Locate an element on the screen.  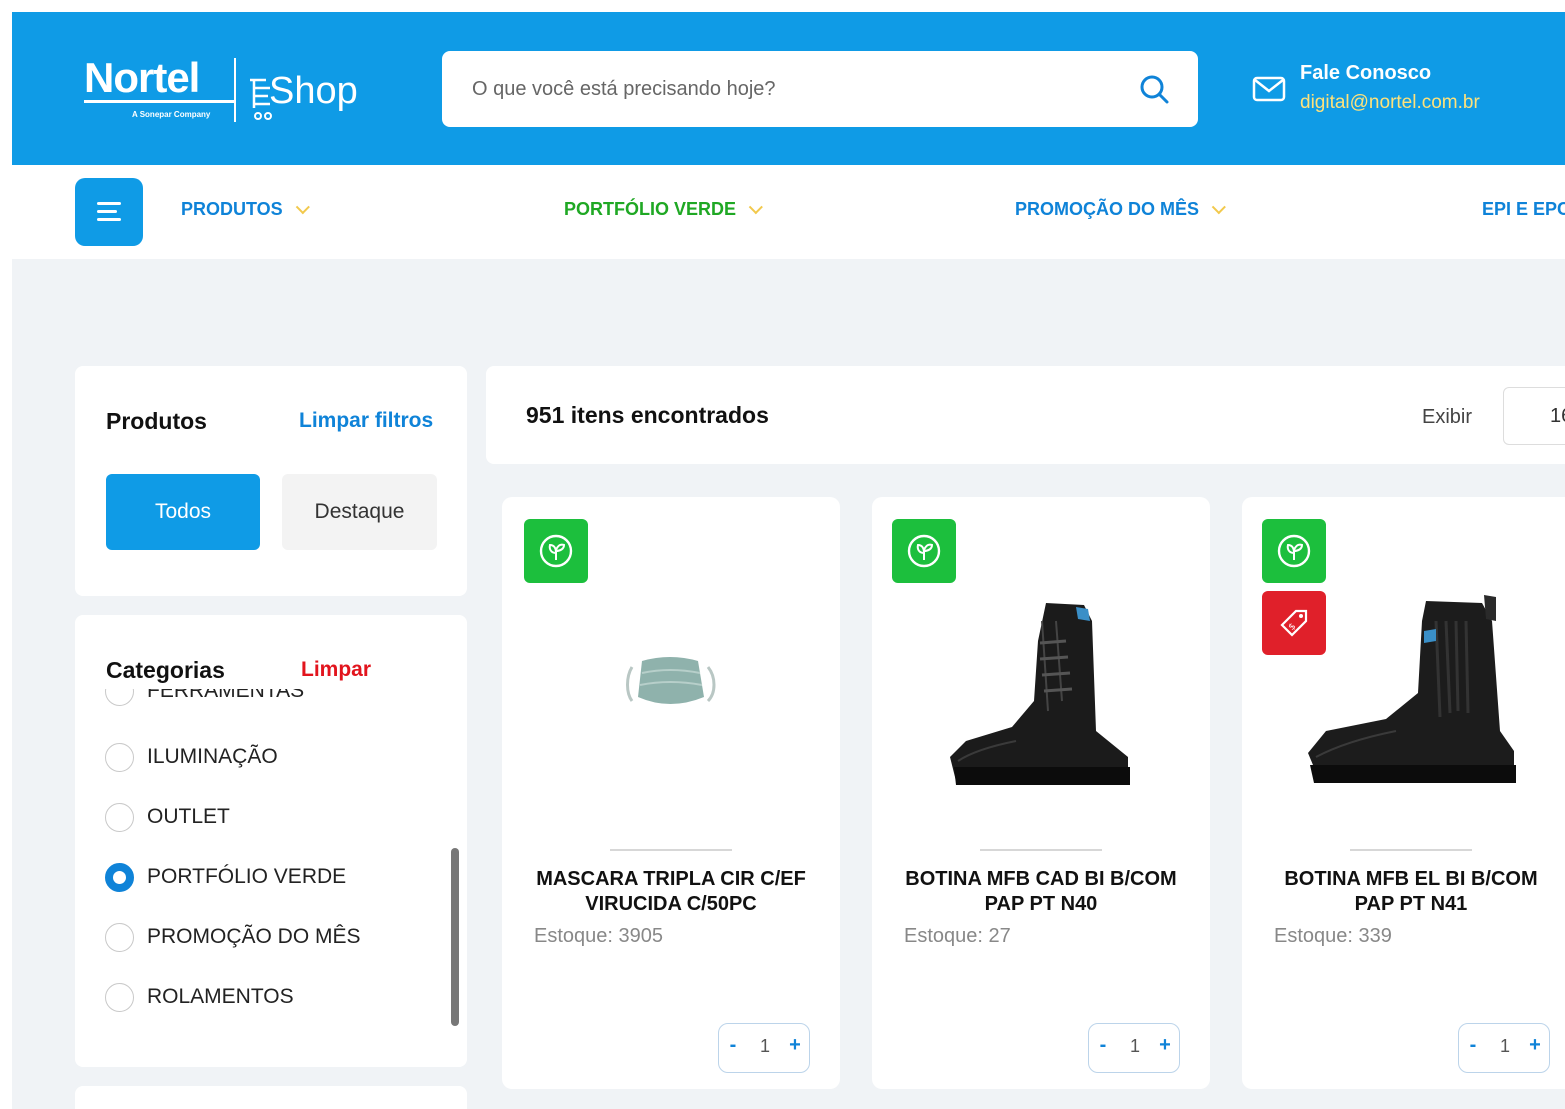
search-input is located at coordinates (792, 89).